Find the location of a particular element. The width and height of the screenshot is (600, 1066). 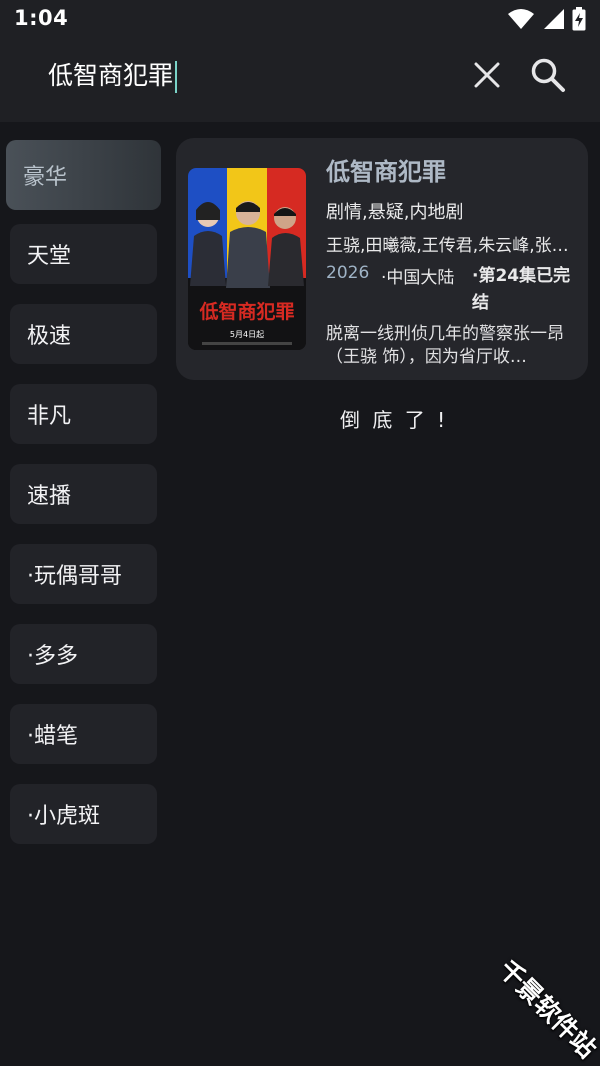

sidebar-item-label: 豪华 is located at coordinates (45, 177).